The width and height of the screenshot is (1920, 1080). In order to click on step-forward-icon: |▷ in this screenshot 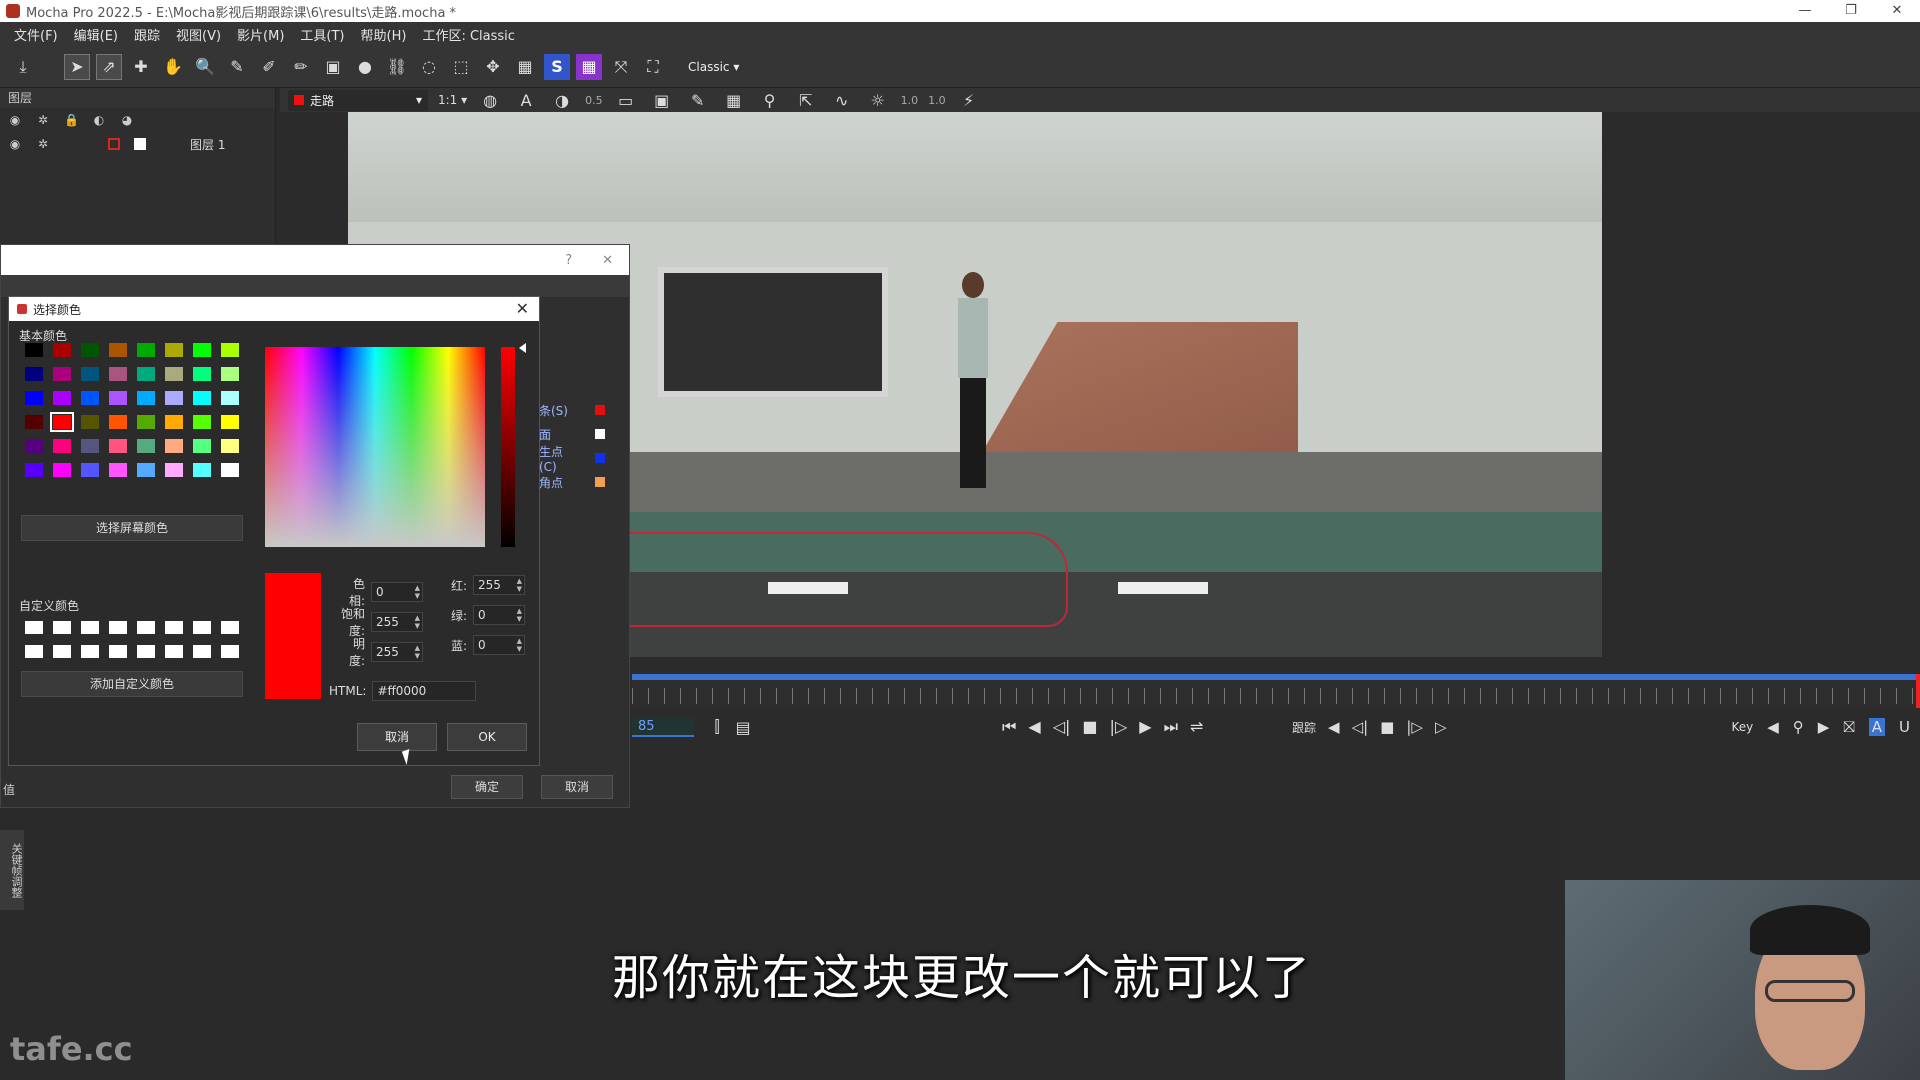, I will do `click(1119, 727)`.